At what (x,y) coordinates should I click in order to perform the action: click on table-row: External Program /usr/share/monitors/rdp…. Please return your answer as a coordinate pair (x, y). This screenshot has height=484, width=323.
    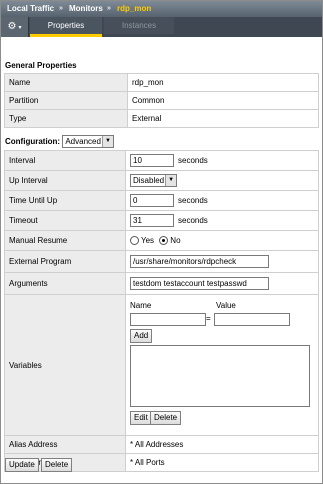
    Looking at the image, I should click on (161, 261).